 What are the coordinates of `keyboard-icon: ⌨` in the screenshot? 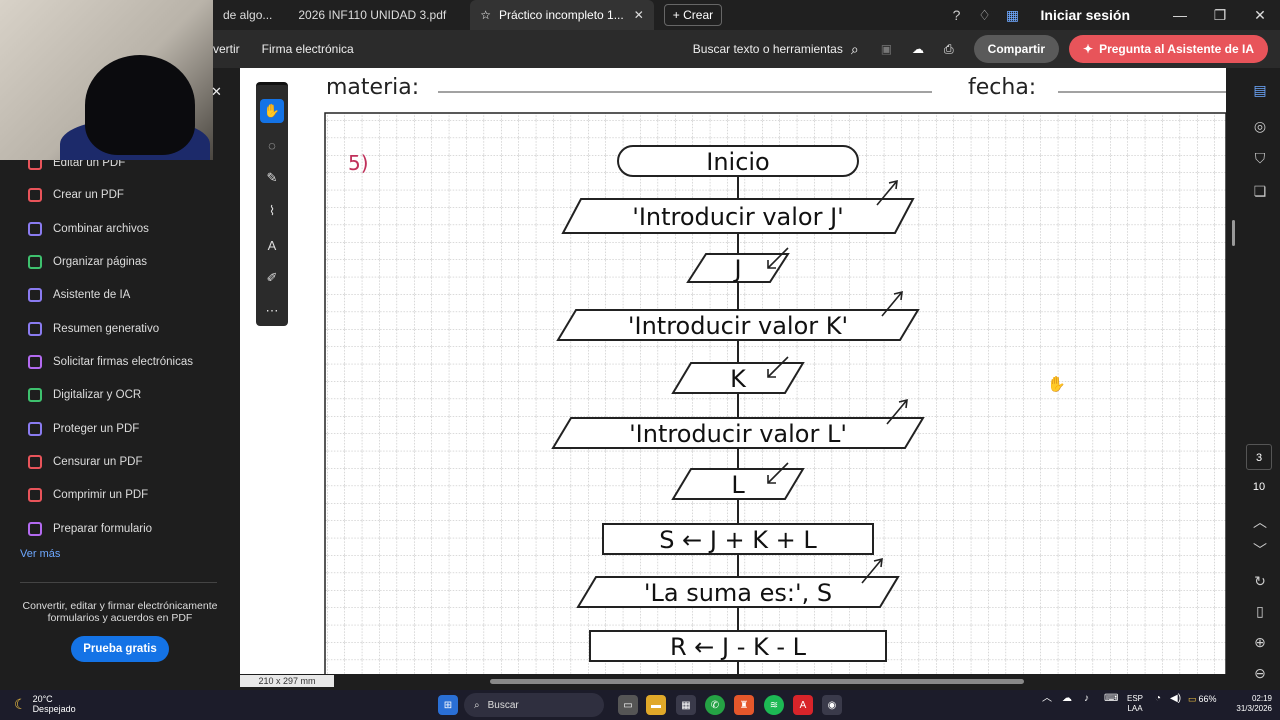 It's located at (1111, 699).